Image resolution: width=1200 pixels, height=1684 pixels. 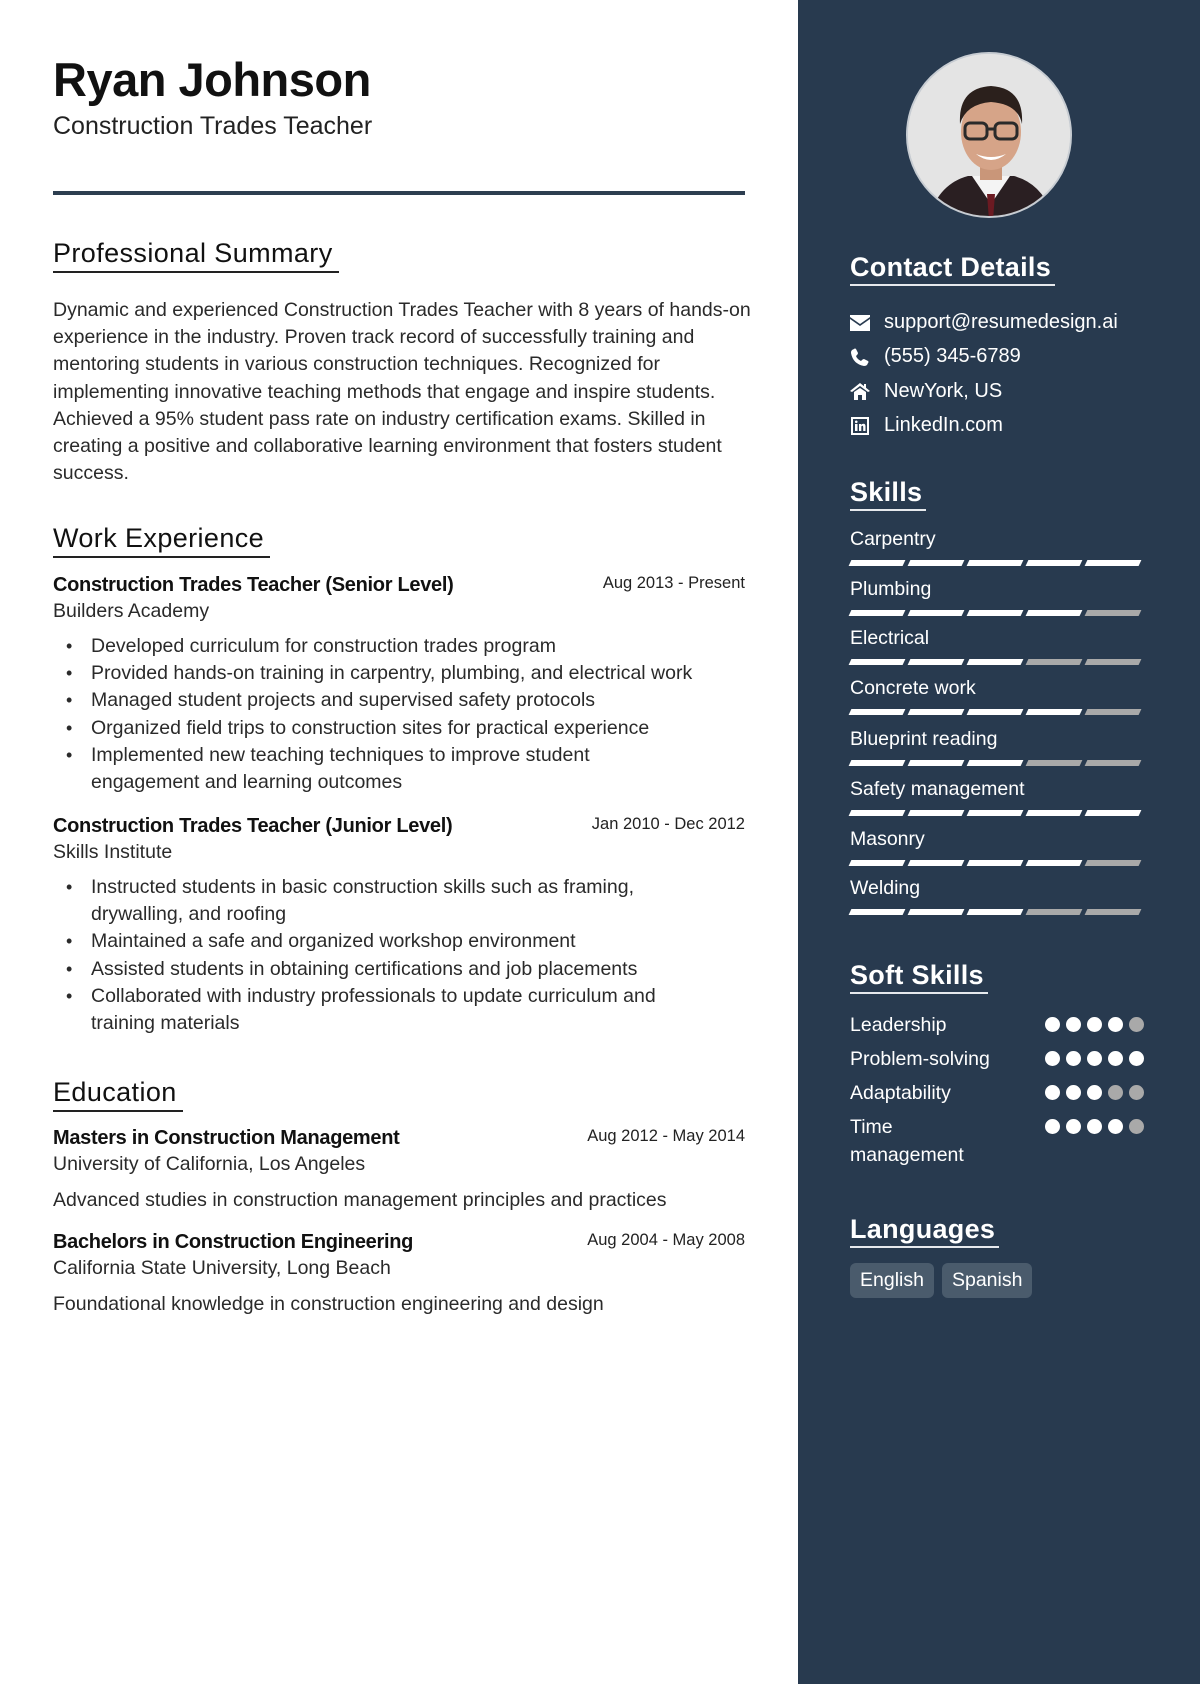 What do you see at coordinates (1000, 1141) in the screenshot?
I see `soft-skill-item: Time management` at bounding box center [1000, 1141].